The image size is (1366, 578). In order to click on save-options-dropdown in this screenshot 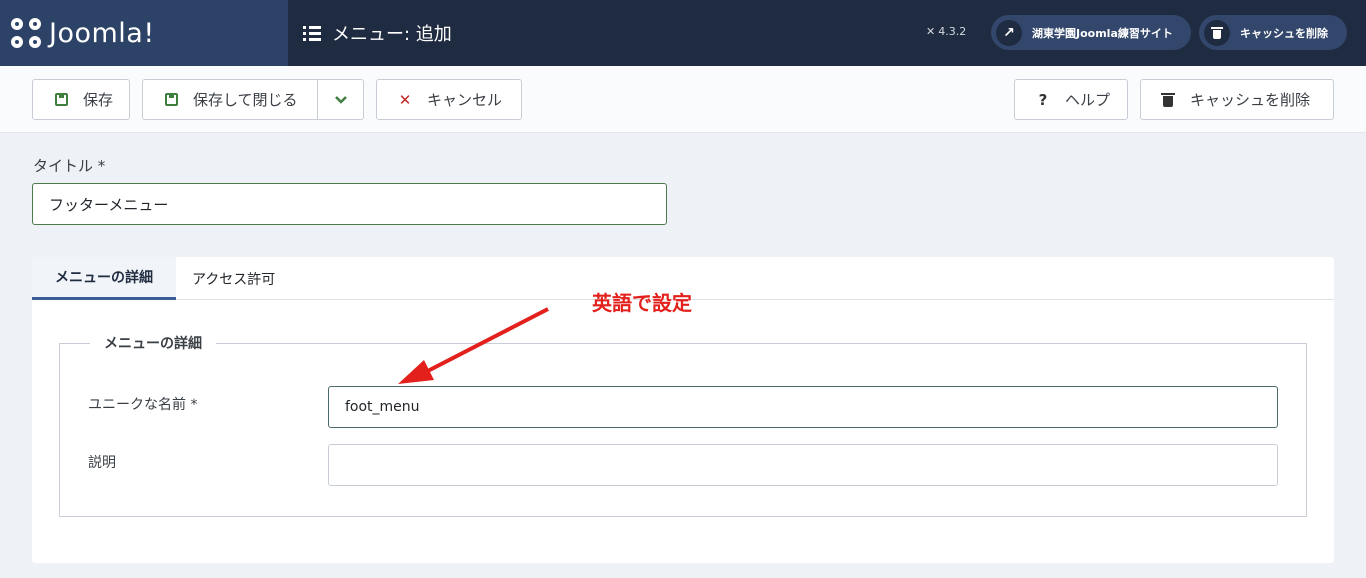, I will do `click(340, 99)`.